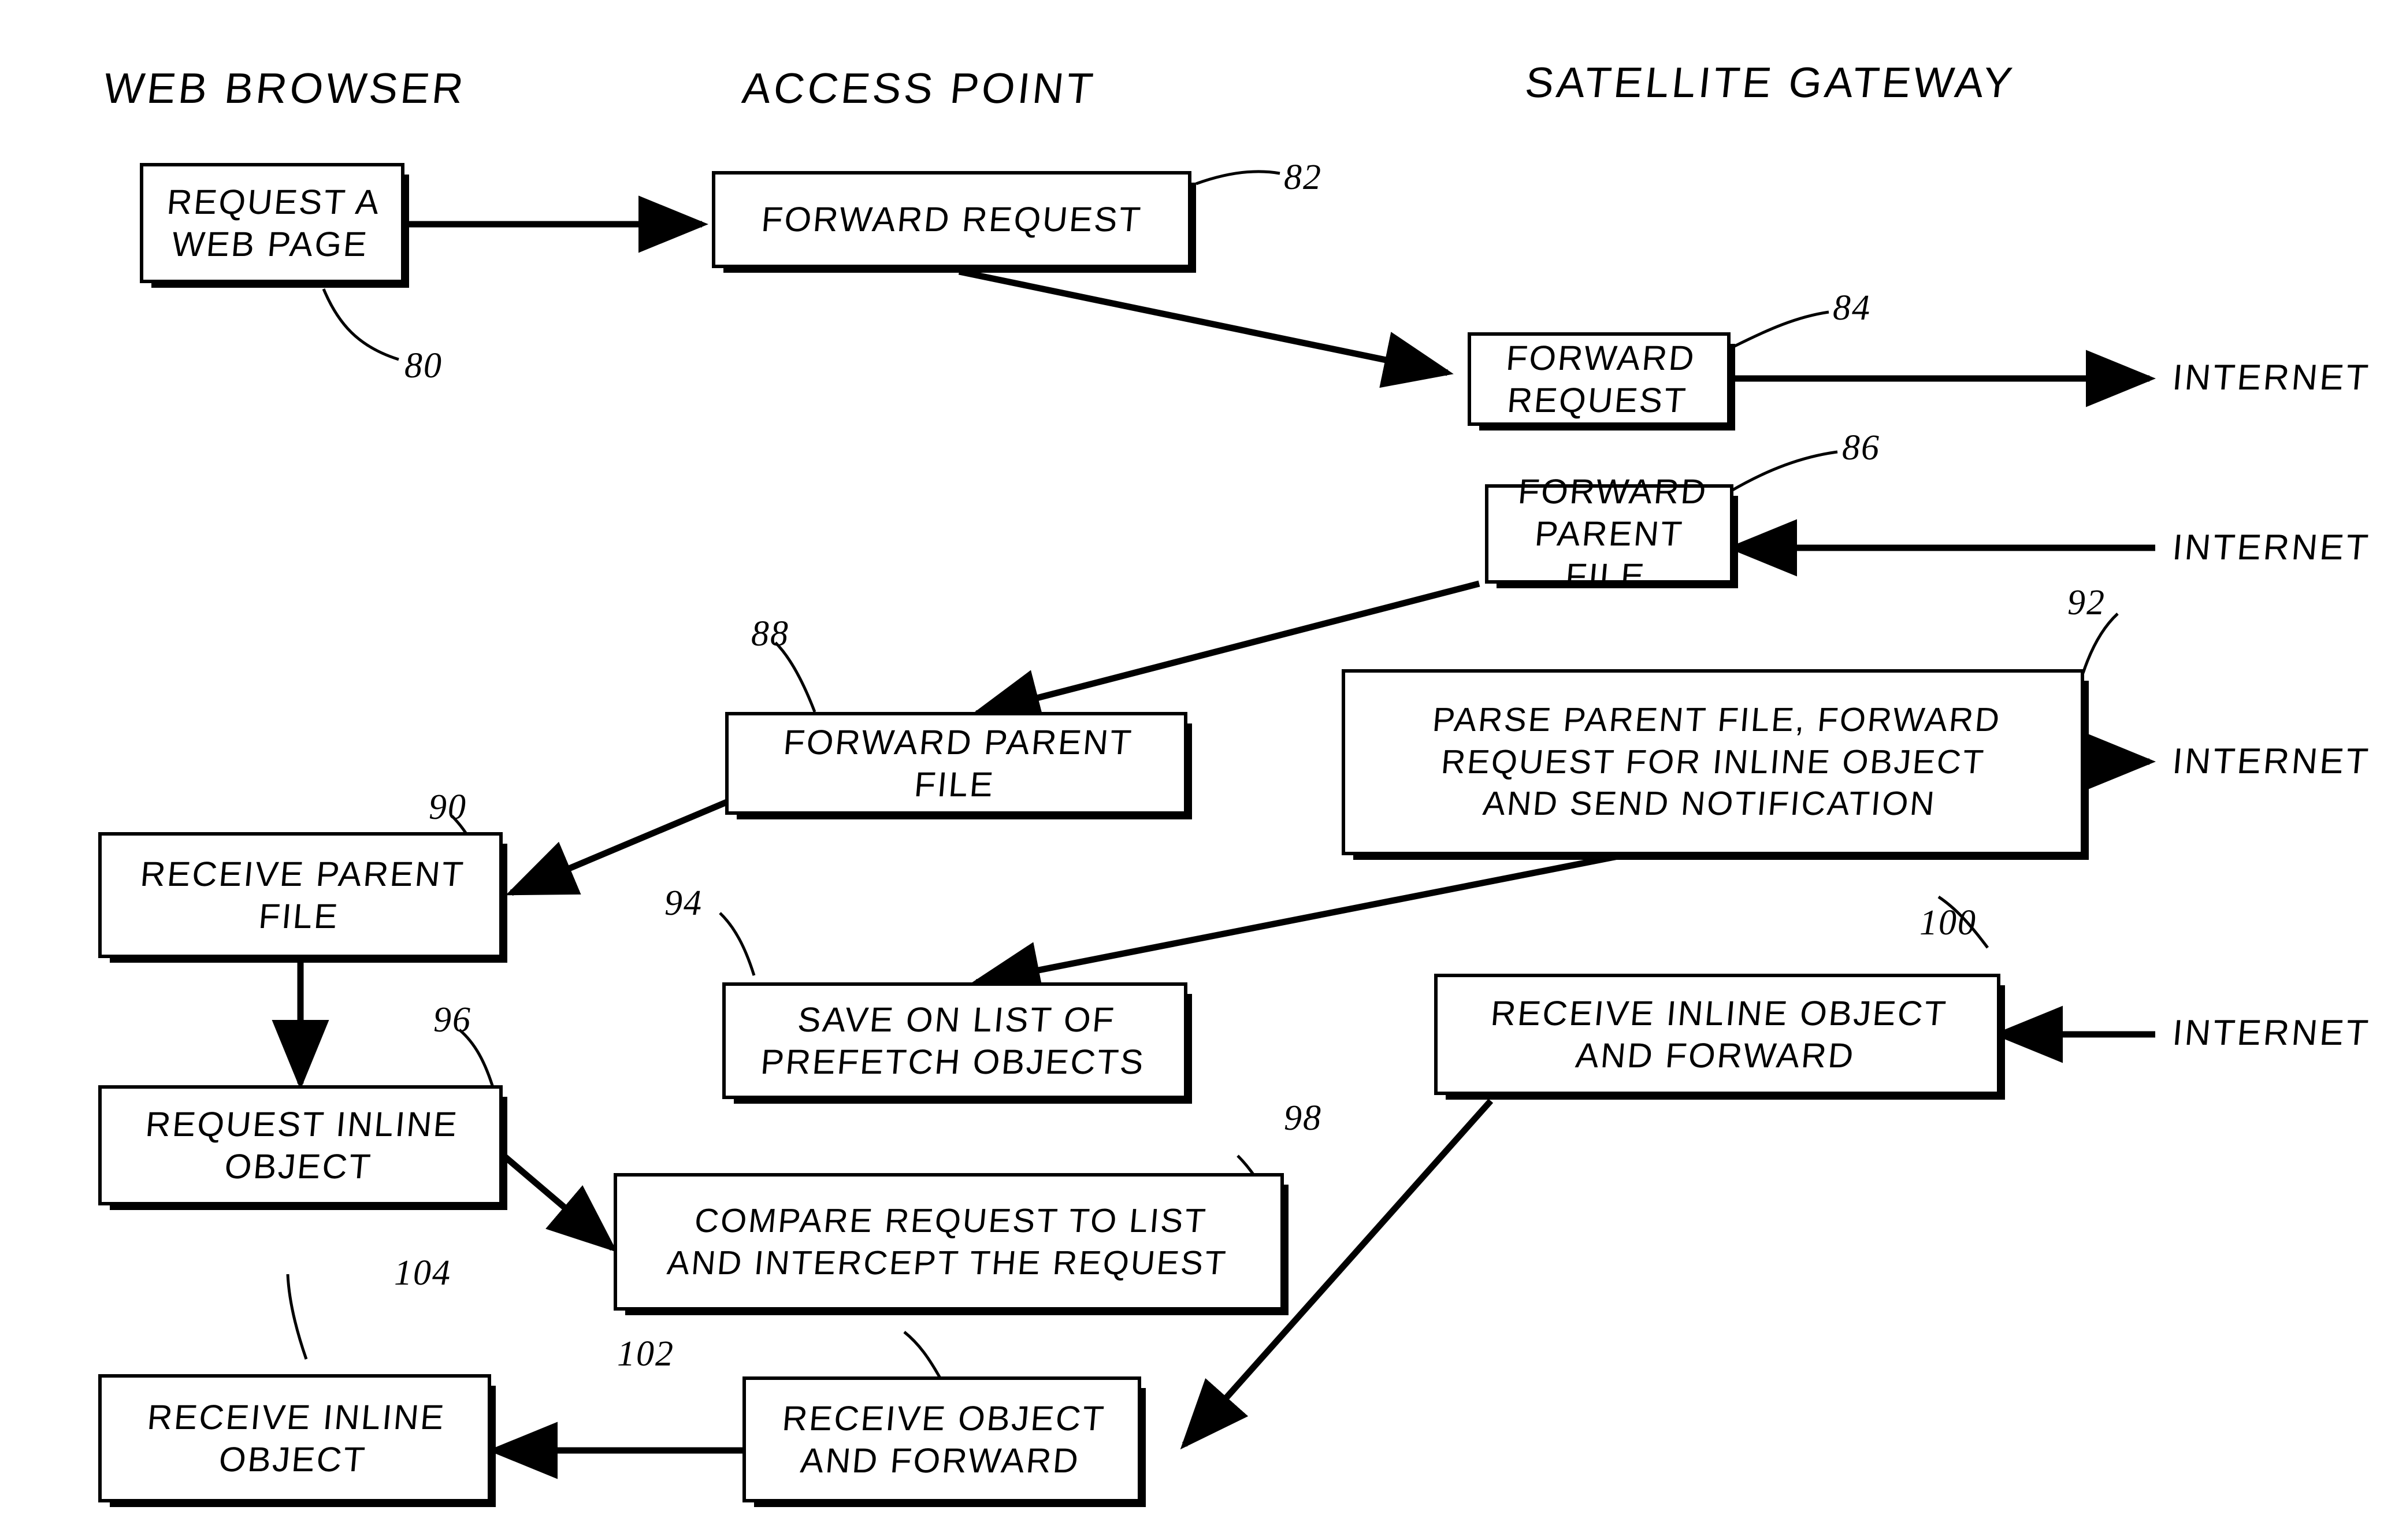  I want to click on process-box-receive-object-and-forward: RECEIVE OBJECT AND FORWARD, so click(941, 1439).